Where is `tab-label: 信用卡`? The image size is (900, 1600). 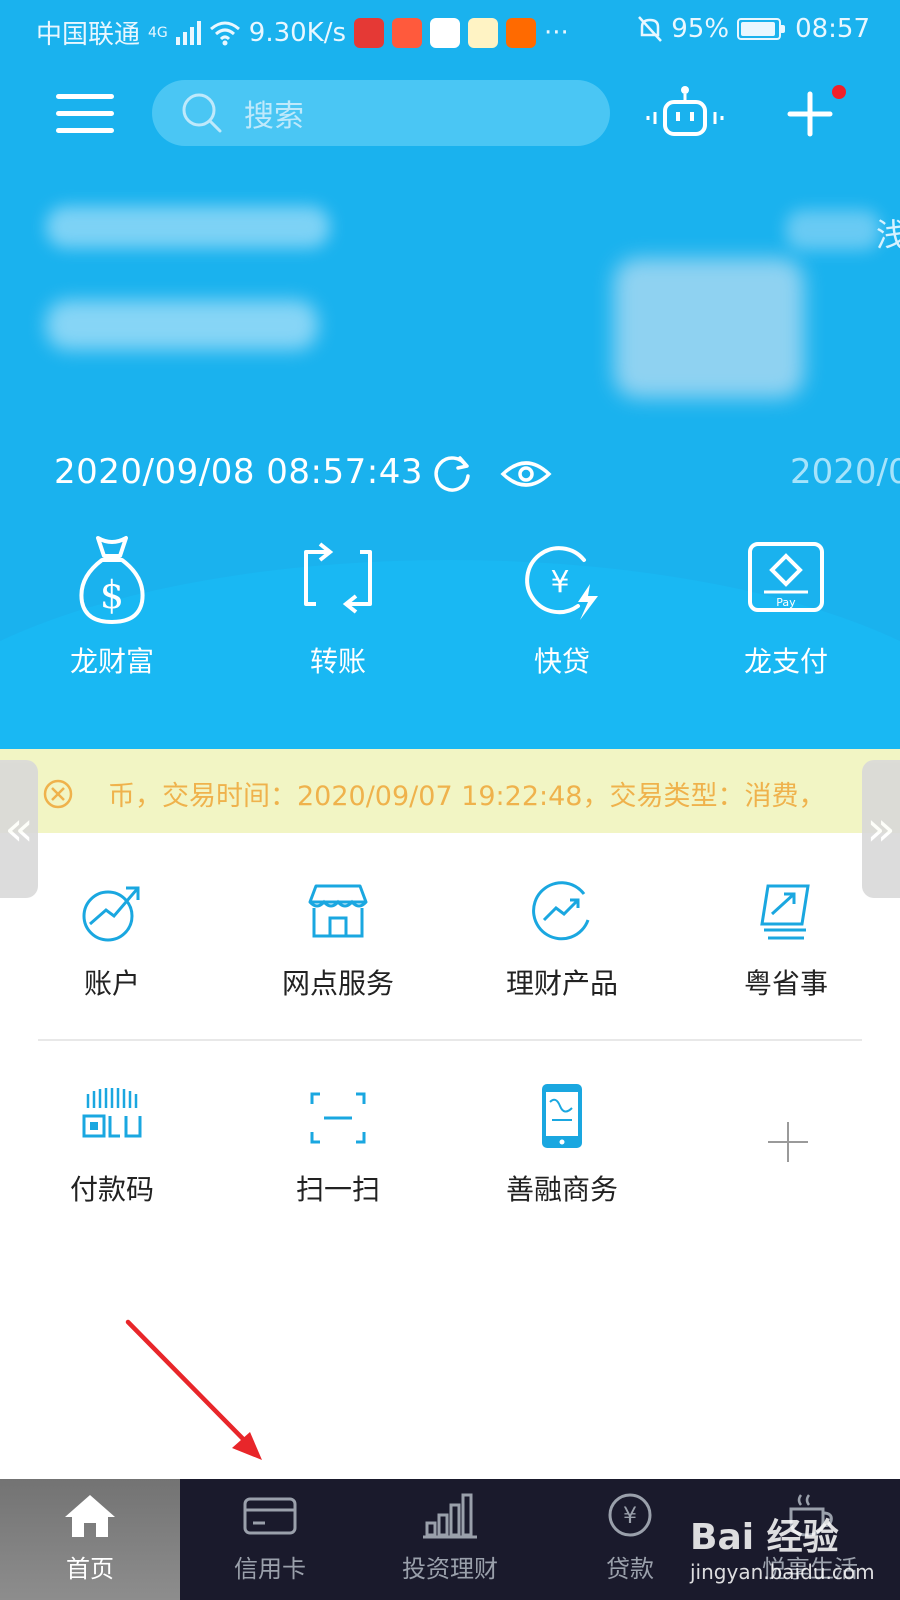
tab-label: 信用卡 is located at coordinates (270, 1569).